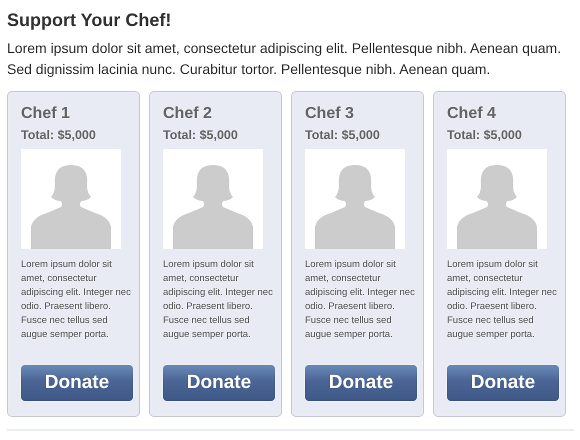 The image size is (580, 440). I want to click on page-heading: Support Your Chef!, so click(89, 20).